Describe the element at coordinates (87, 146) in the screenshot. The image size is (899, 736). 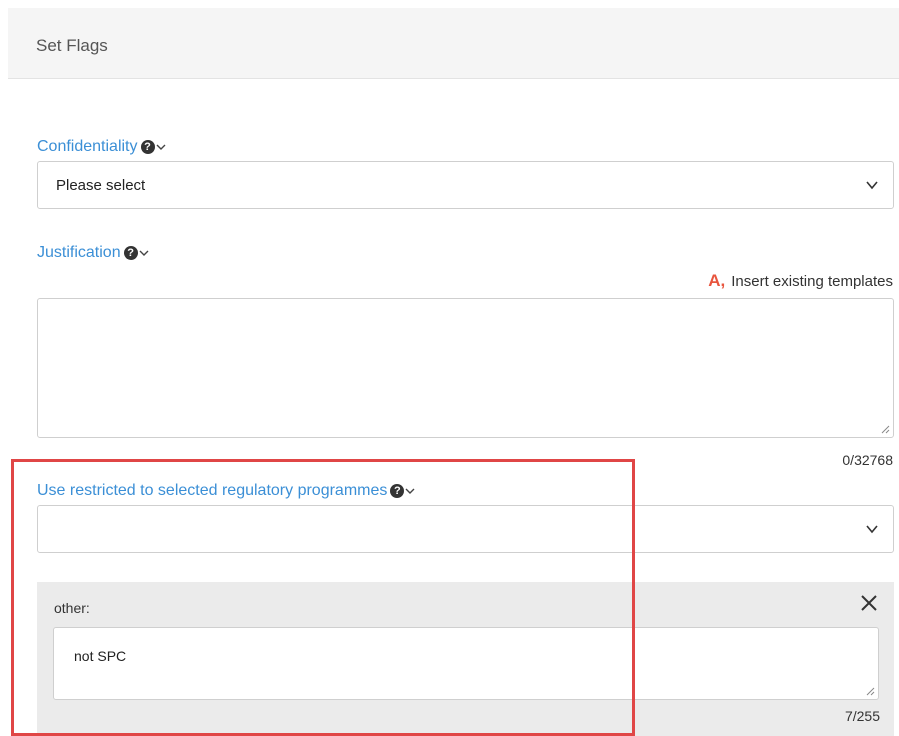
I see `confidentiality-label-text: Confidentiality` at that location.